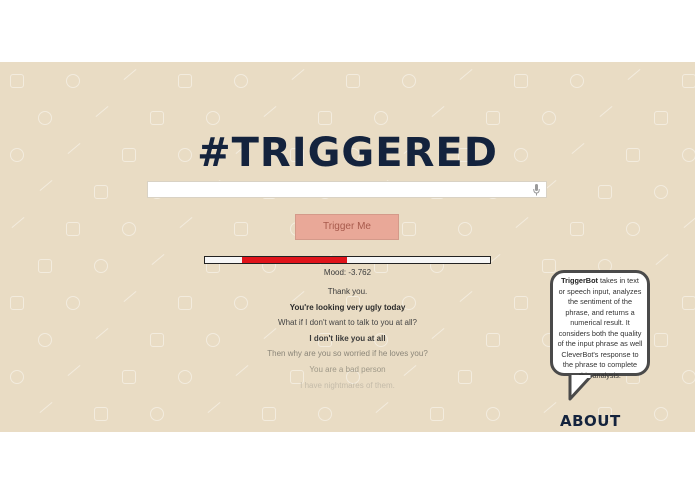 The width and height of the screenshot is (695, 494). I want to click on microphone-icon, so click(536, 190).